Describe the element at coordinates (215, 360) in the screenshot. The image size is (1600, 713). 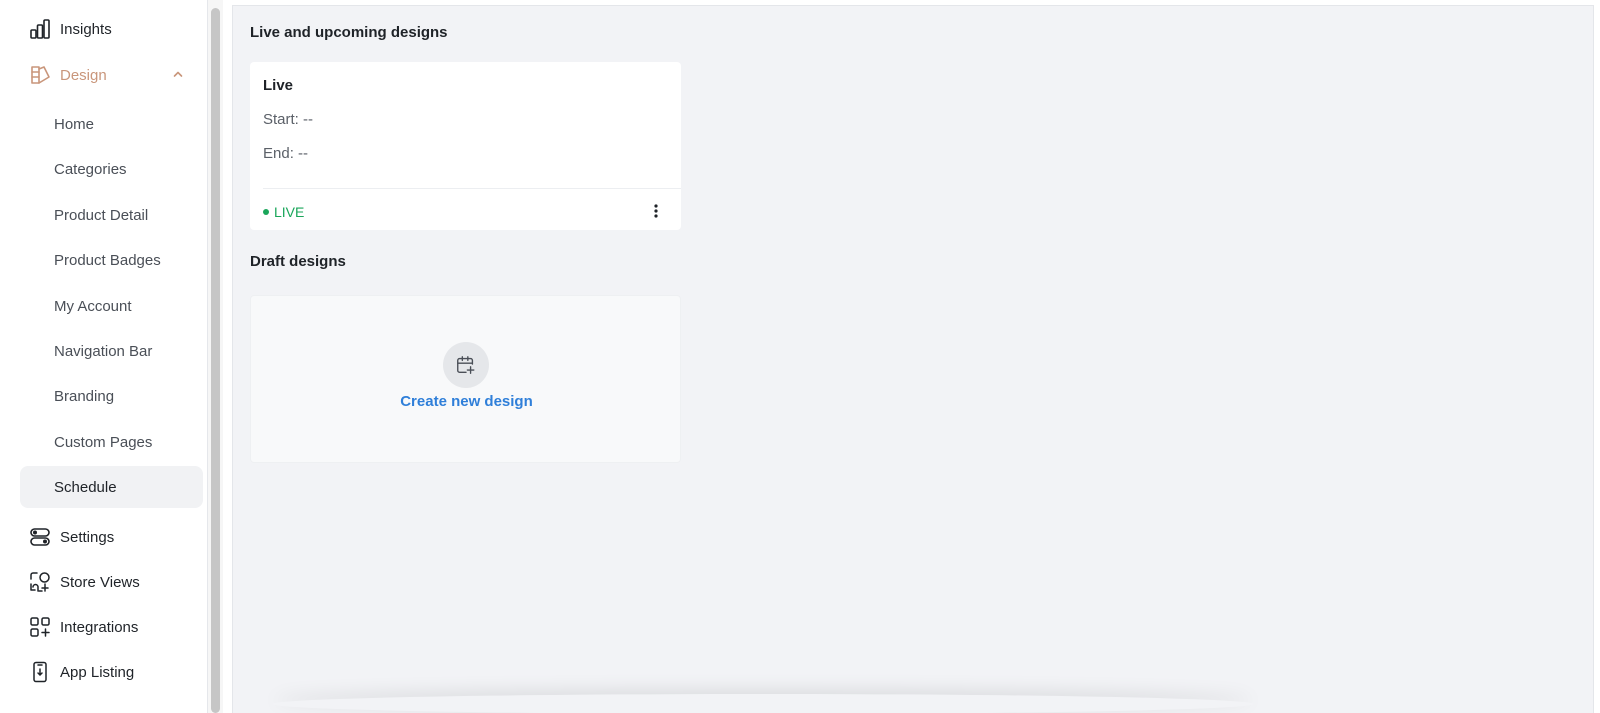
I see `scrollbar-thumb` at that location.